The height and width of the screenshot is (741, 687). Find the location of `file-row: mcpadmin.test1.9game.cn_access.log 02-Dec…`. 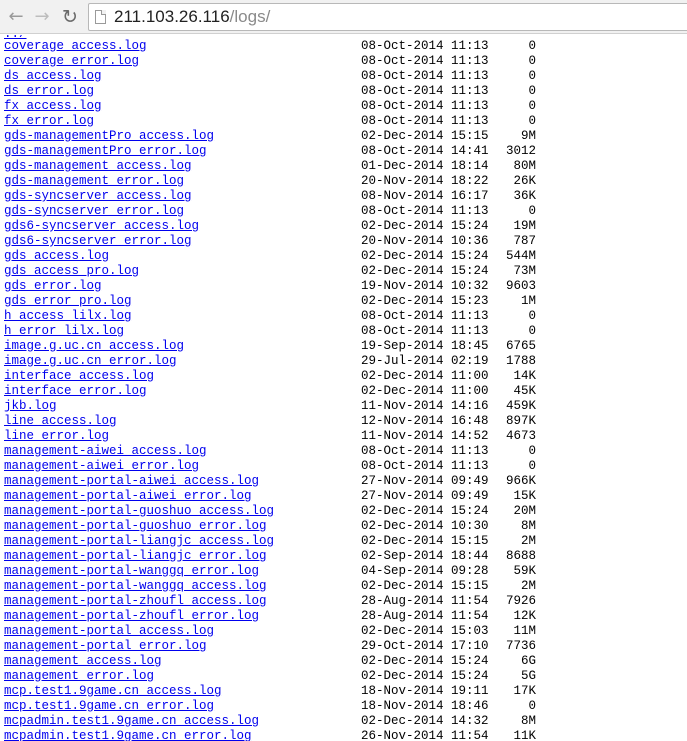

file-row: mcpadmin.test1.9game.cn_access.log 02-Dec… is located at coordinates (343, 721).